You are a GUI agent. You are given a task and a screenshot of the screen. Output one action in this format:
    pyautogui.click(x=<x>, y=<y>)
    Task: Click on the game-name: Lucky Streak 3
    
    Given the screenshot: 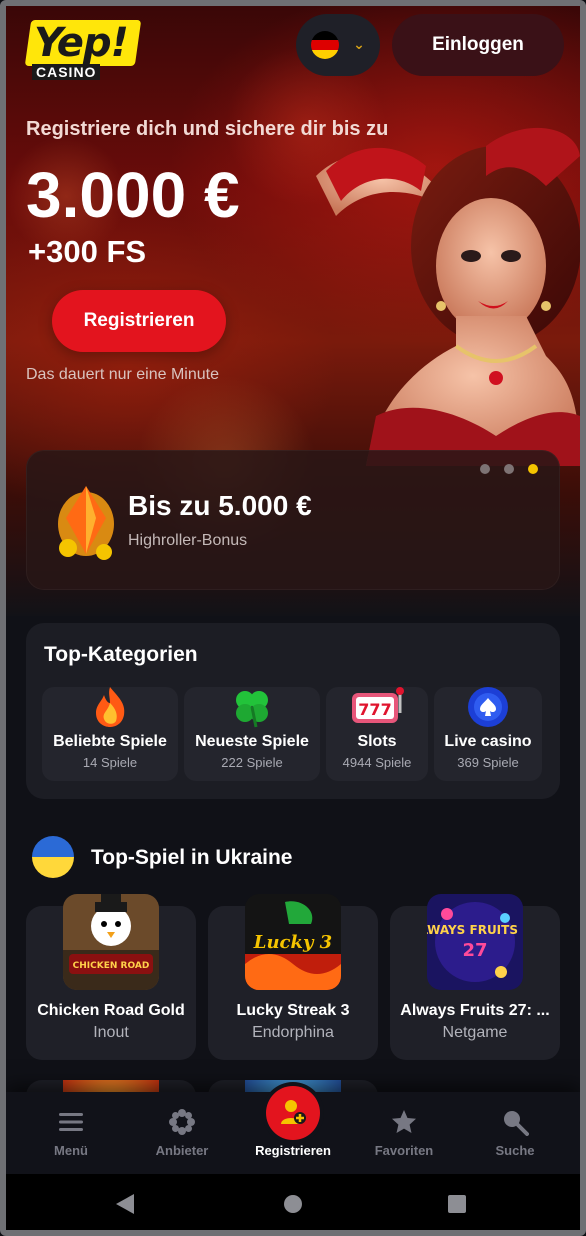 What is the action you would take?
    pyautogui.click(x=293, y=1010)
    